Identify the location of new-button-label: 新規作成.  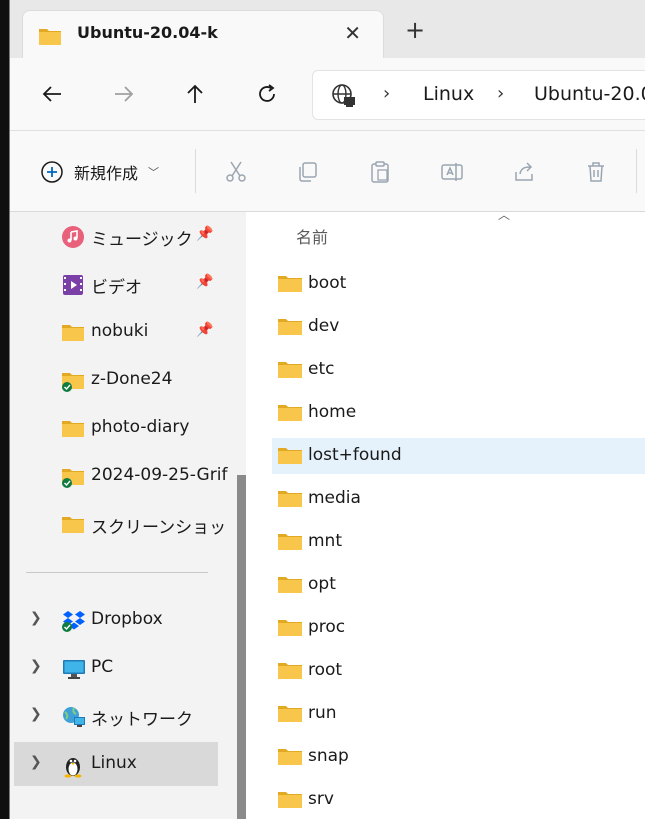
(106, 173).